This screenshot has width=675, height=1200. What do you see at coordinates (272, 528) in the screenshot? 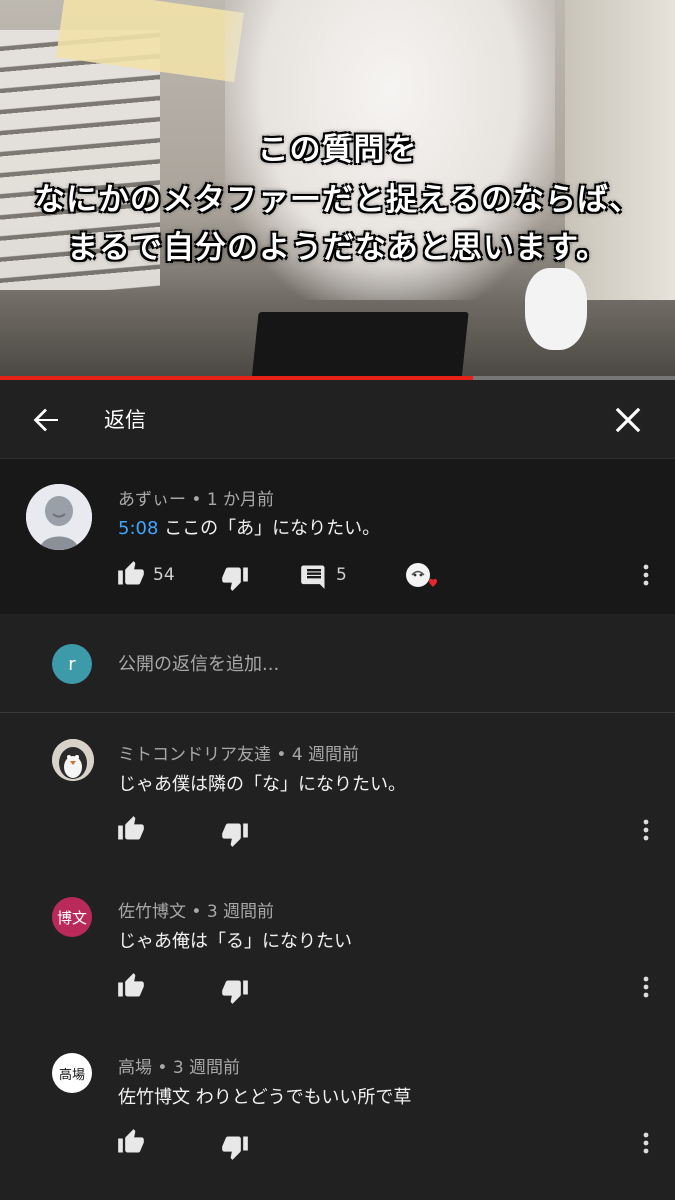
I see `comment-body: ここの「あ」になりたい。` at bounding box center [272, 528].